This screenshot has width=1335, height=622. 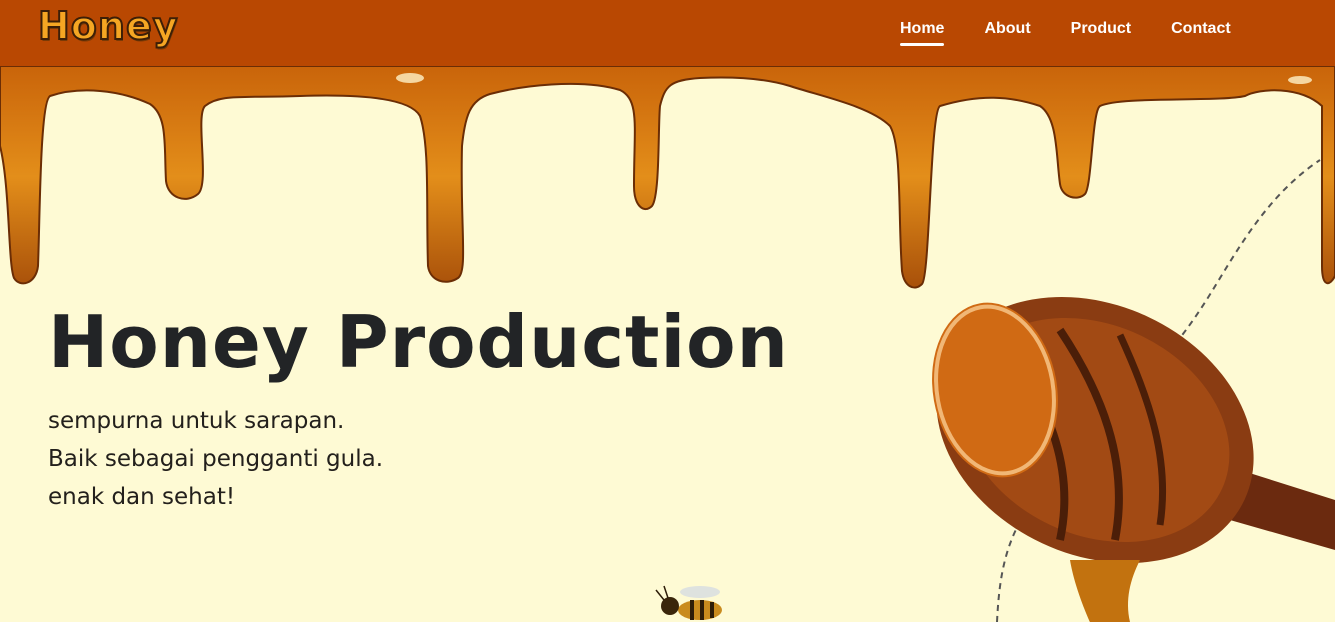 I want to click on hero-line-3: enak dan sehat!, so click(x=142, y=497).